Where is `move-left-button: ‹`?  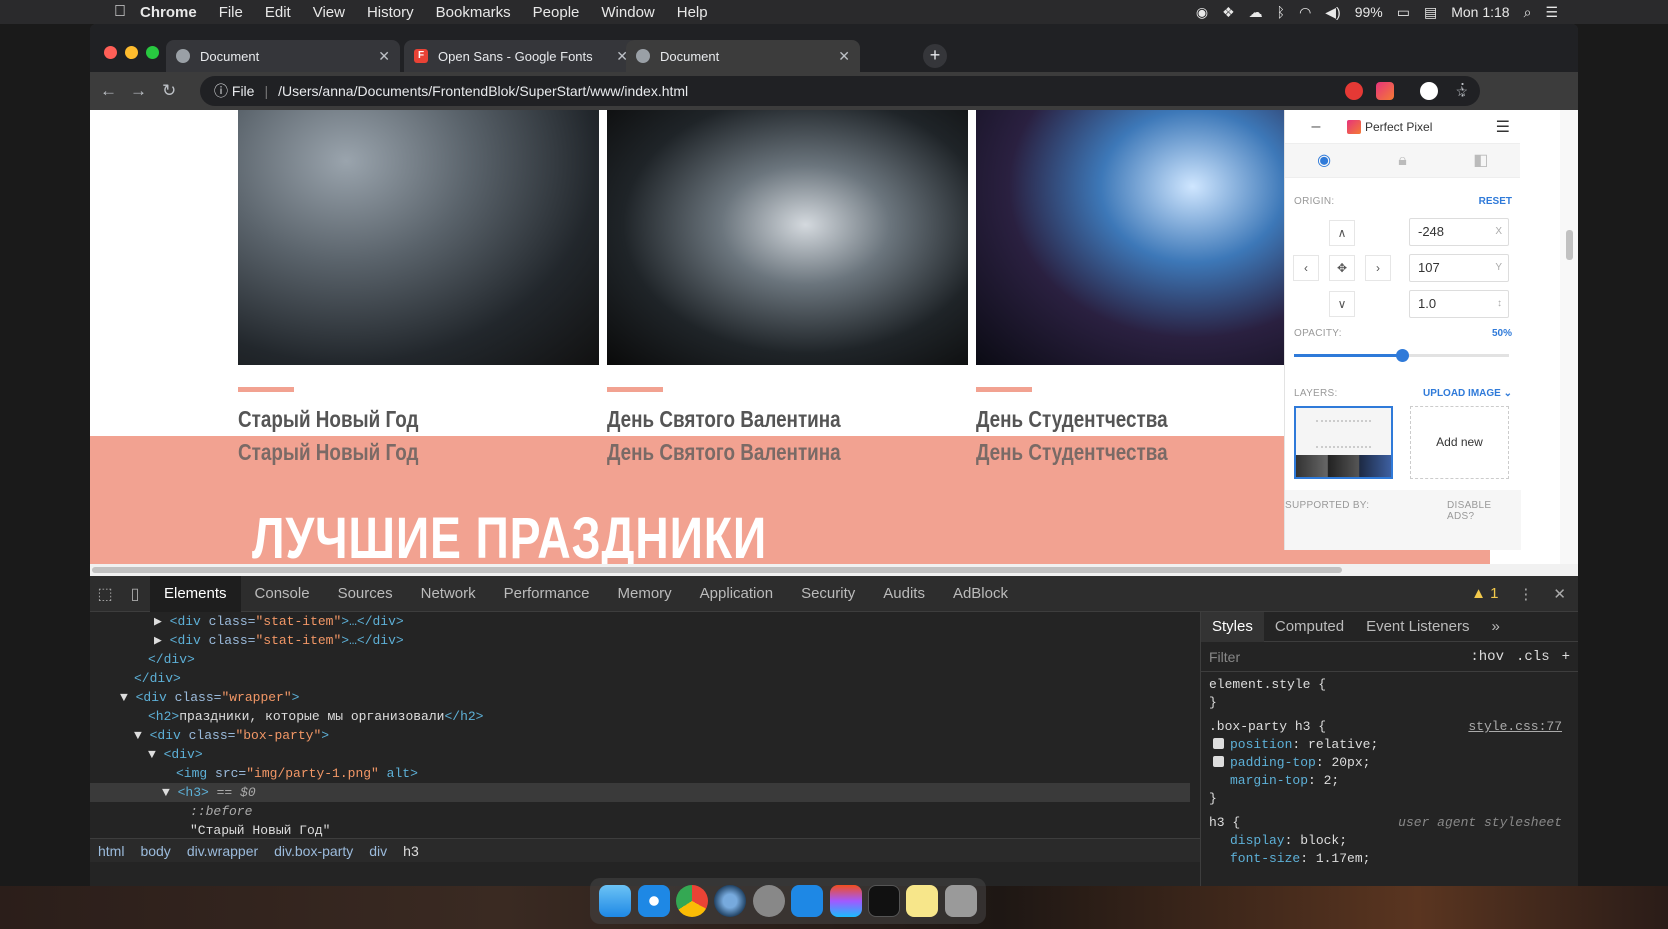
move-left-button: ‹ is located at coordinates (1306, 268).